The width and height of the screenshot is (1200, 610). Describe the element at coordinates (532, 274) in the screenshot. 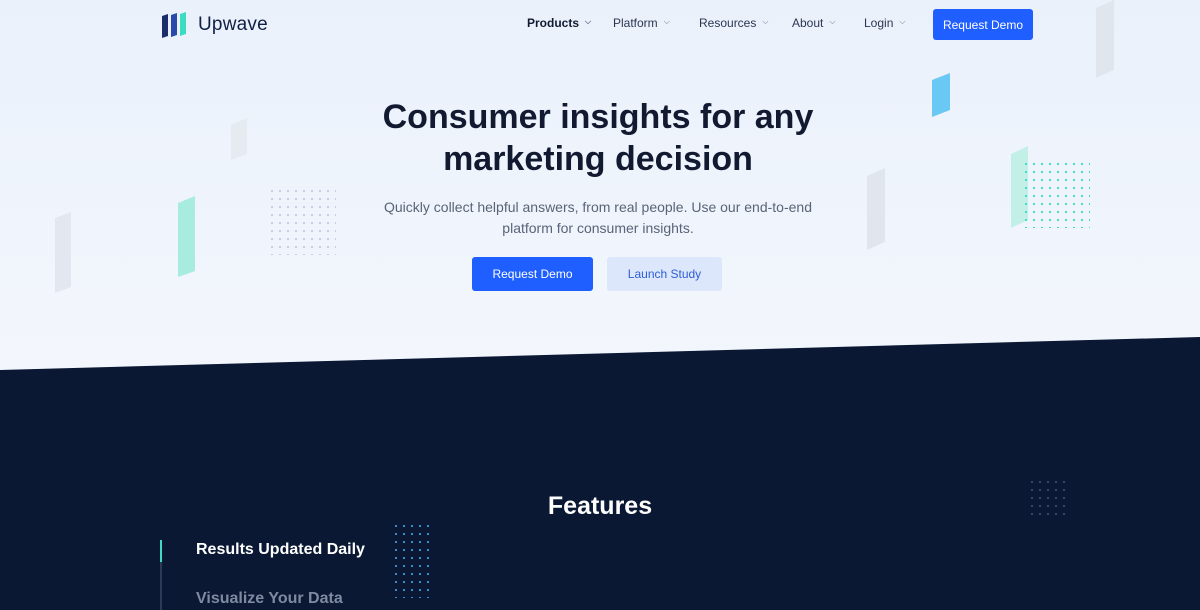

I see `request-demo-button: Request Demo` at that location.